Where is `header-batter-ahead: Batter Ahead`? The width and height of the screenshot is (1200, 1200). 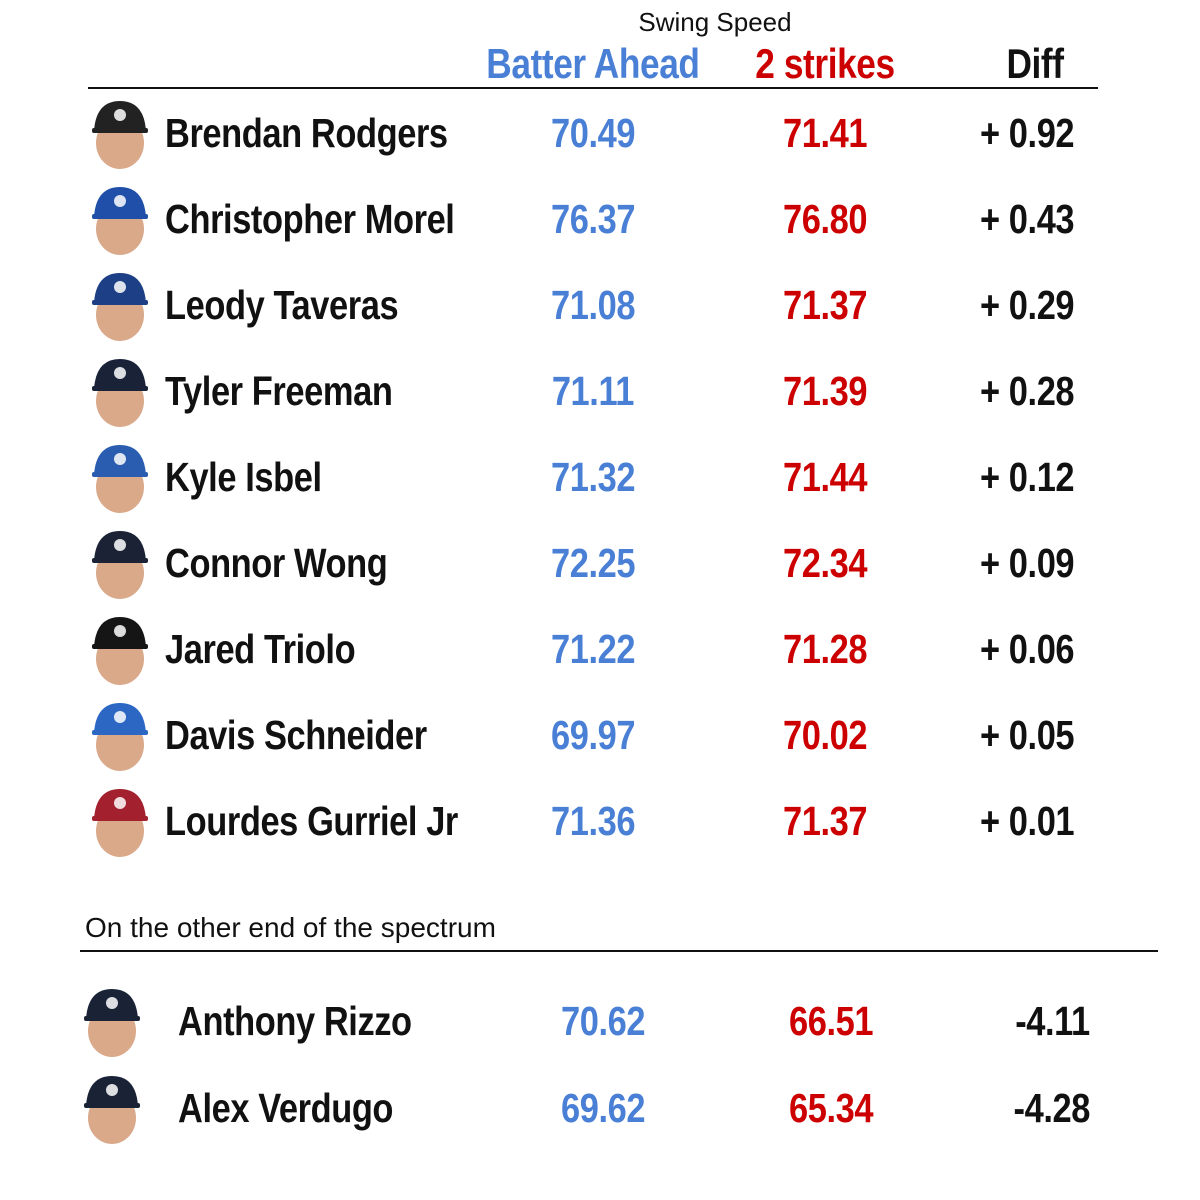 header-batter-ahead: Batter Ahead is located at coordinates (593, 63).